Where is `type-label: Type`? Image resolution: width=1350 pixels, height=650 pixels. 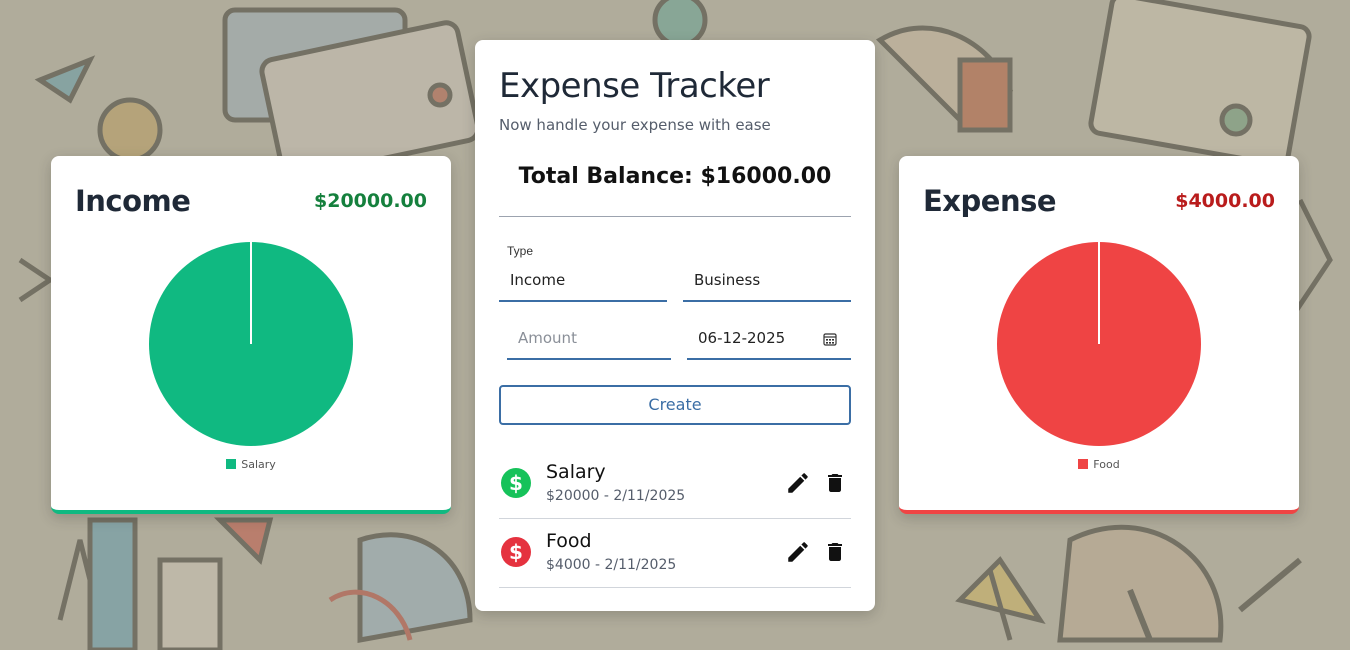
type-label: Type is located at coordinates (520, 251).